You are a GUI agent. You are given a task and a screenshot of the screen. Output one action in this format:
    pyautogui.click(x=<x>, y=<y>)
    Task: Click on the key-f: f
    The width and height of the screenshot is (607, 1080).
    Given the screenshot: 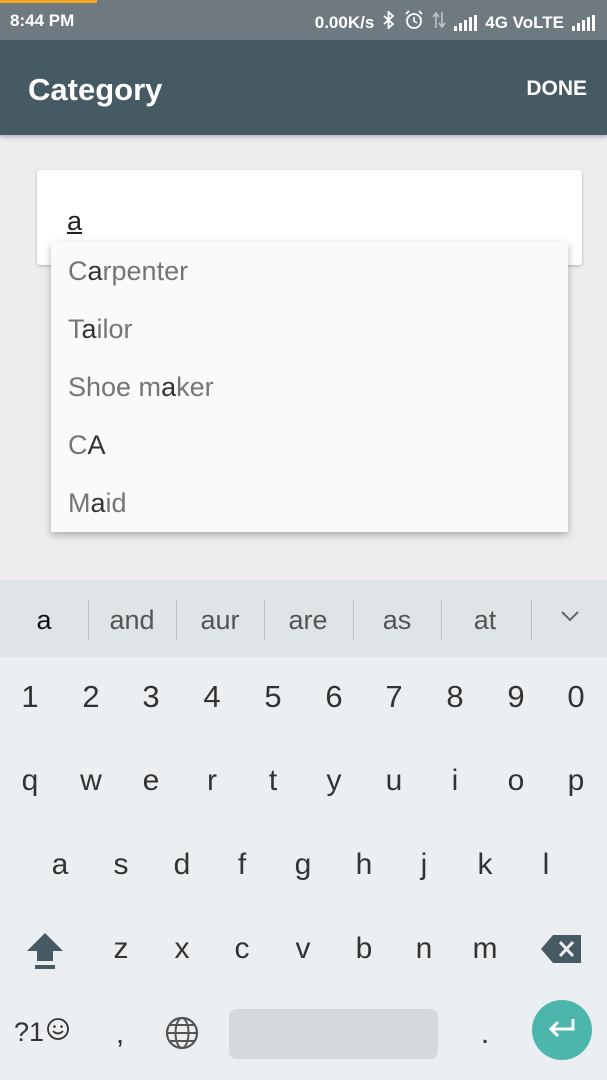 What is the action you would take?
    pyautogui.click(x=242, y=865)
    